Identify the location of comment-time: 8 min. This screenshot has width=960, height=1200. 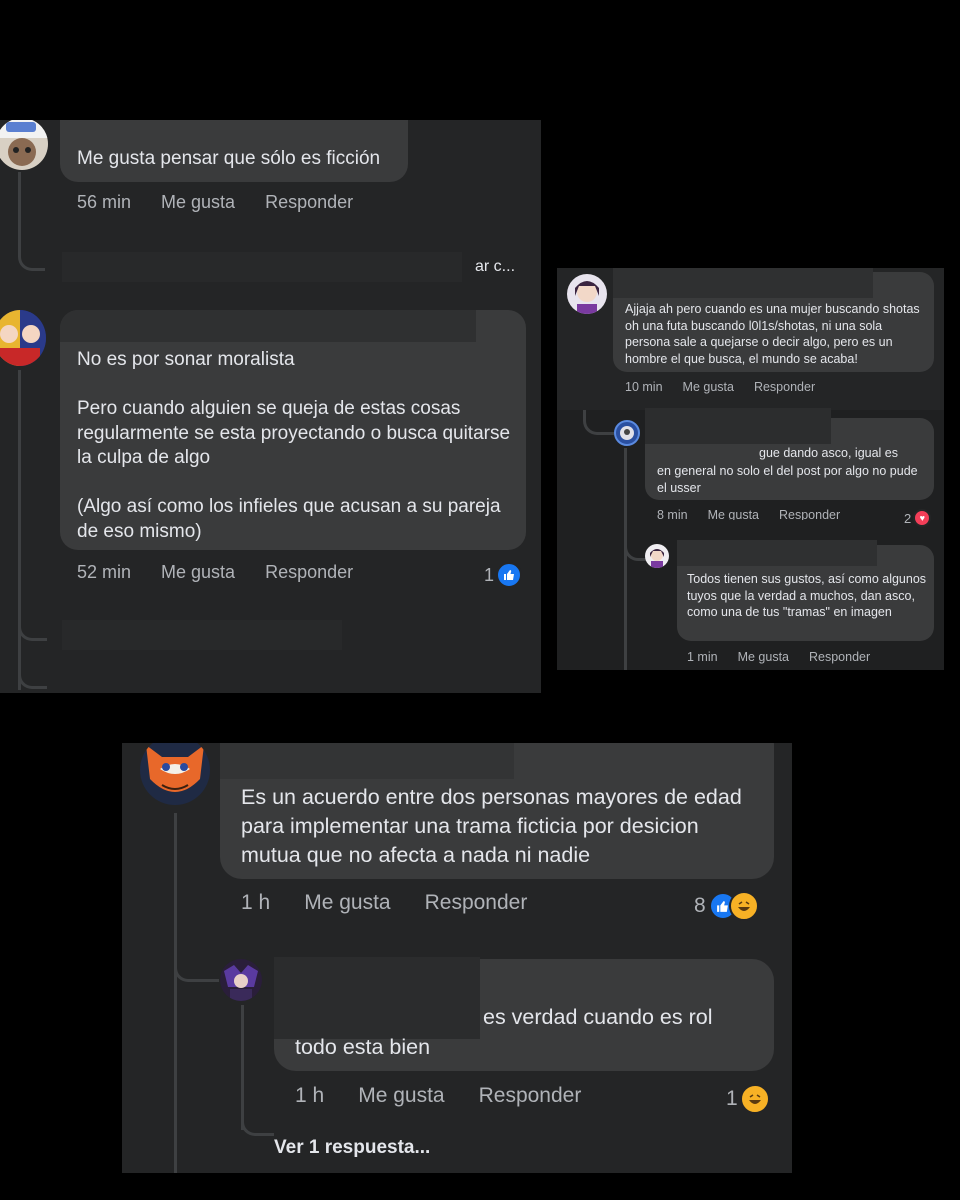
(672, 514).